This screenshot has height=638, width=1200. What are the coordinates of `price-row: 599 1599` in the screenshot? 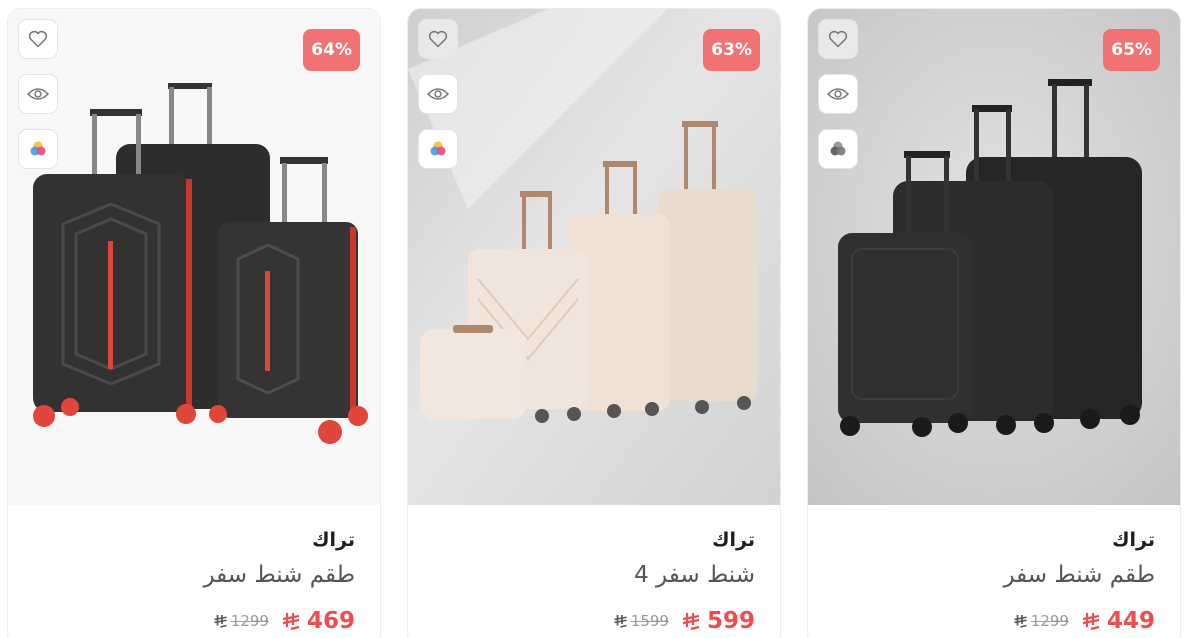 It's located at (594, 621).